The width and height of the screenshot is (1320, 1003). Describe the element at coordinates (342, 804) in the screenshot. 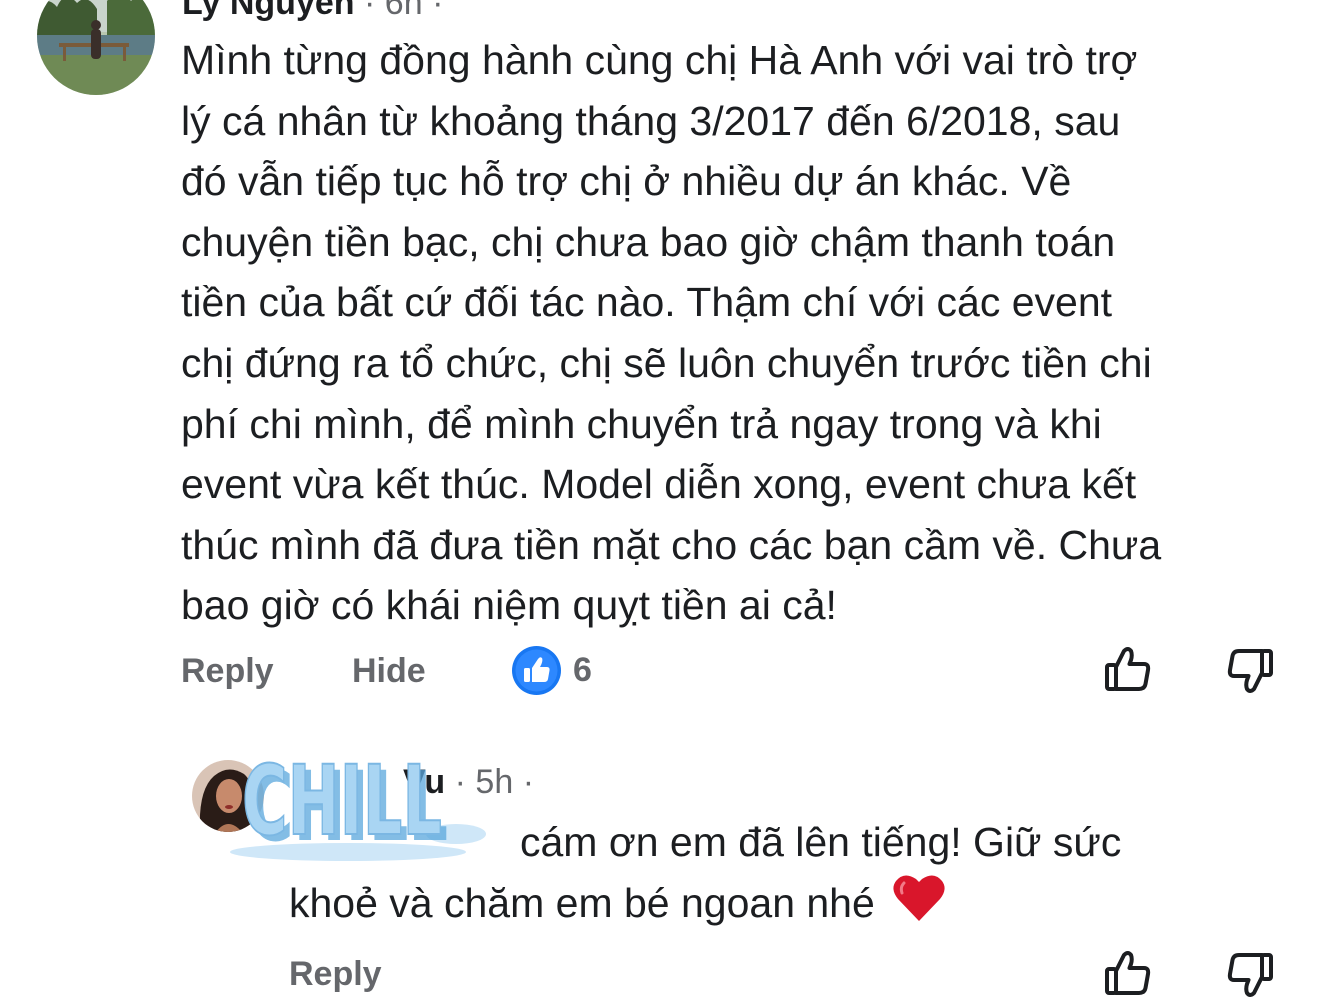

I see `sticker-text: CHILL` at that location.